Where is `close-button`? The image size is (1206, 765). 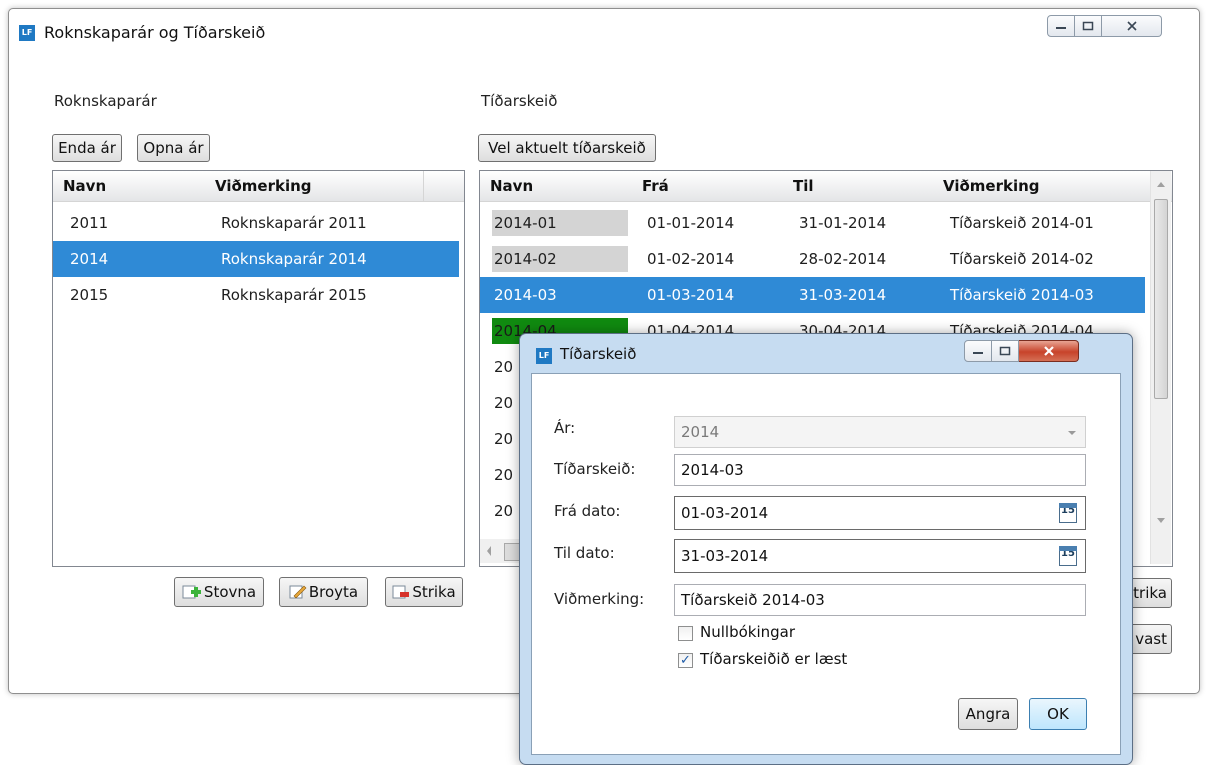 close-button is located at coordinates (1132, 26).